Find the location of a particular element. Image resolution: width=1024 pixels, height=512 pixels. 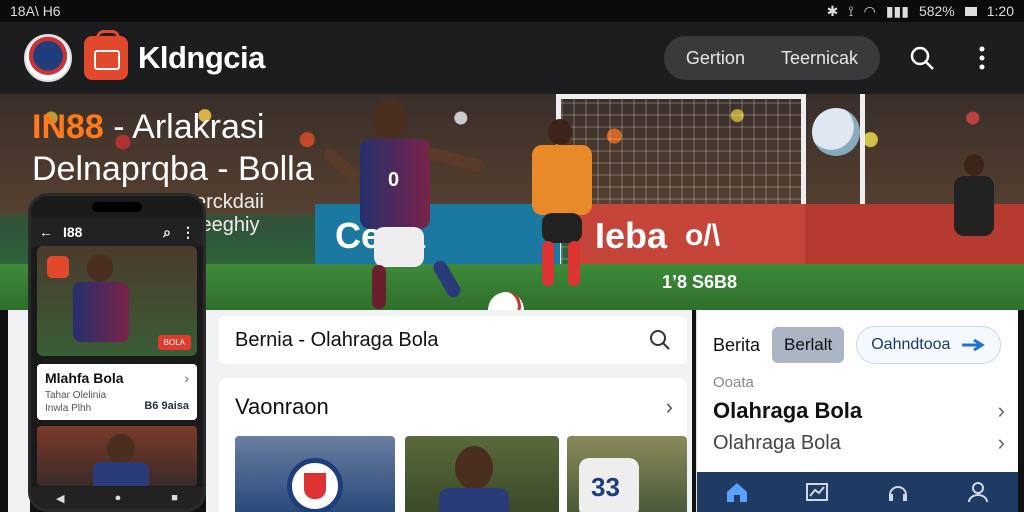

jersey-number: 0 is located at coordinates (394, 180).